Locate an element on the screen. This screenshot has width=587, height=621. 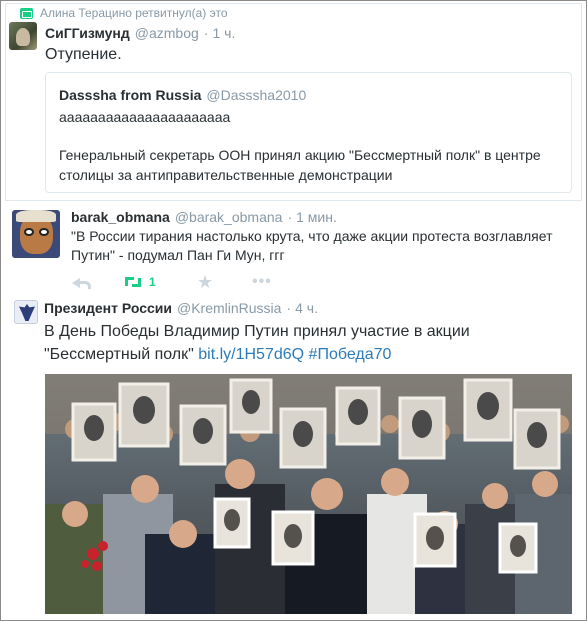
eagle-emblem-icon is located at coordinates (27, 312).